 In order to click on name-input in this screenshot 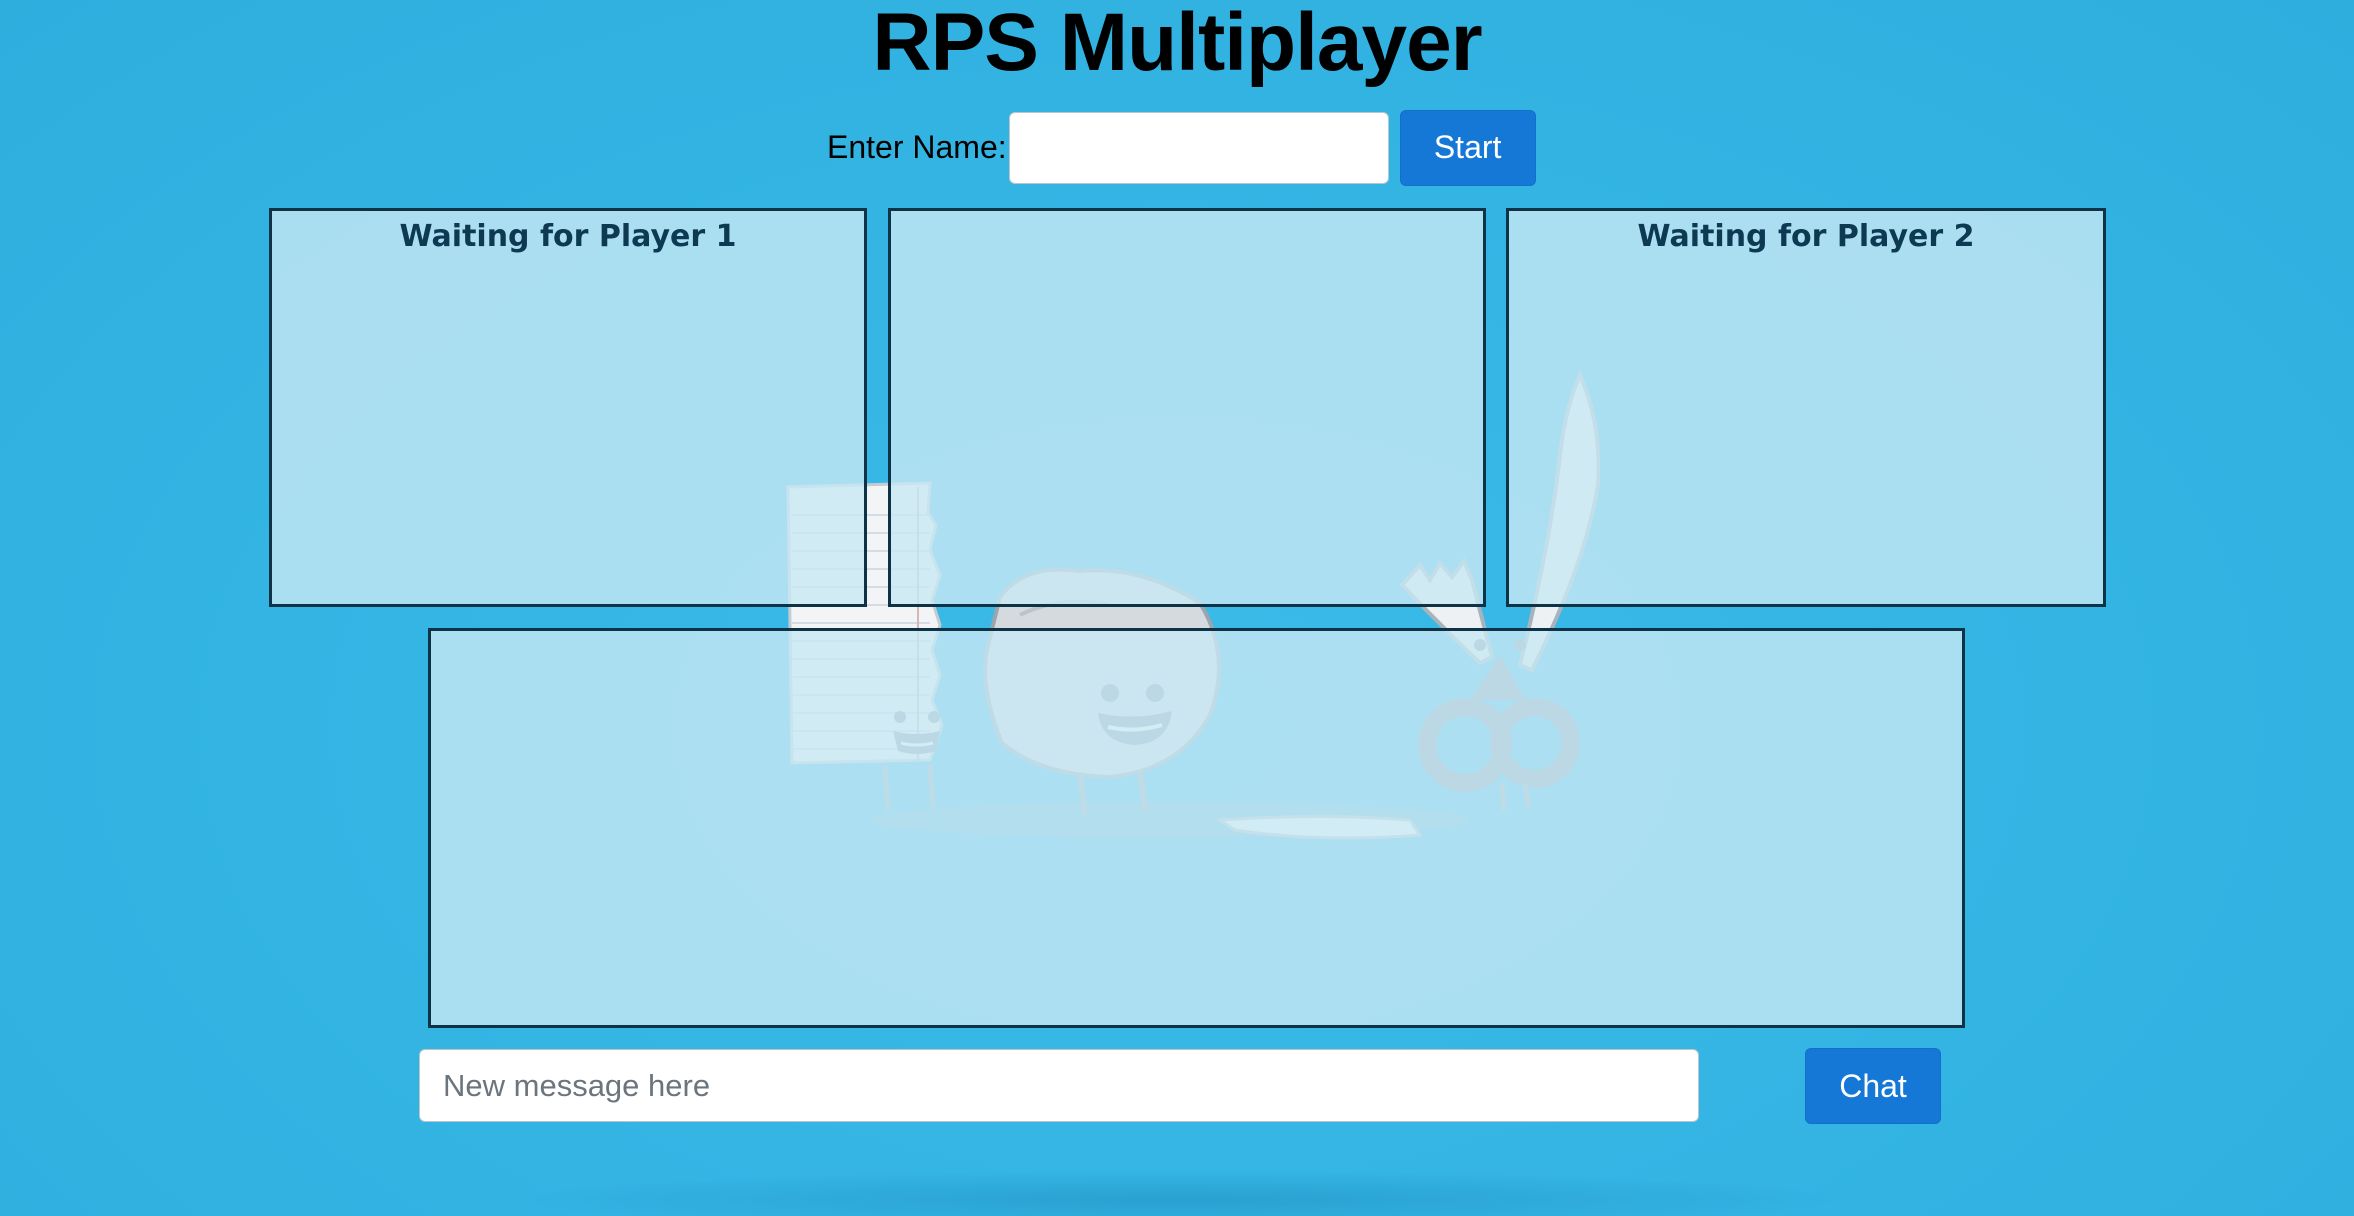, I will do `click(1198, 147)`.